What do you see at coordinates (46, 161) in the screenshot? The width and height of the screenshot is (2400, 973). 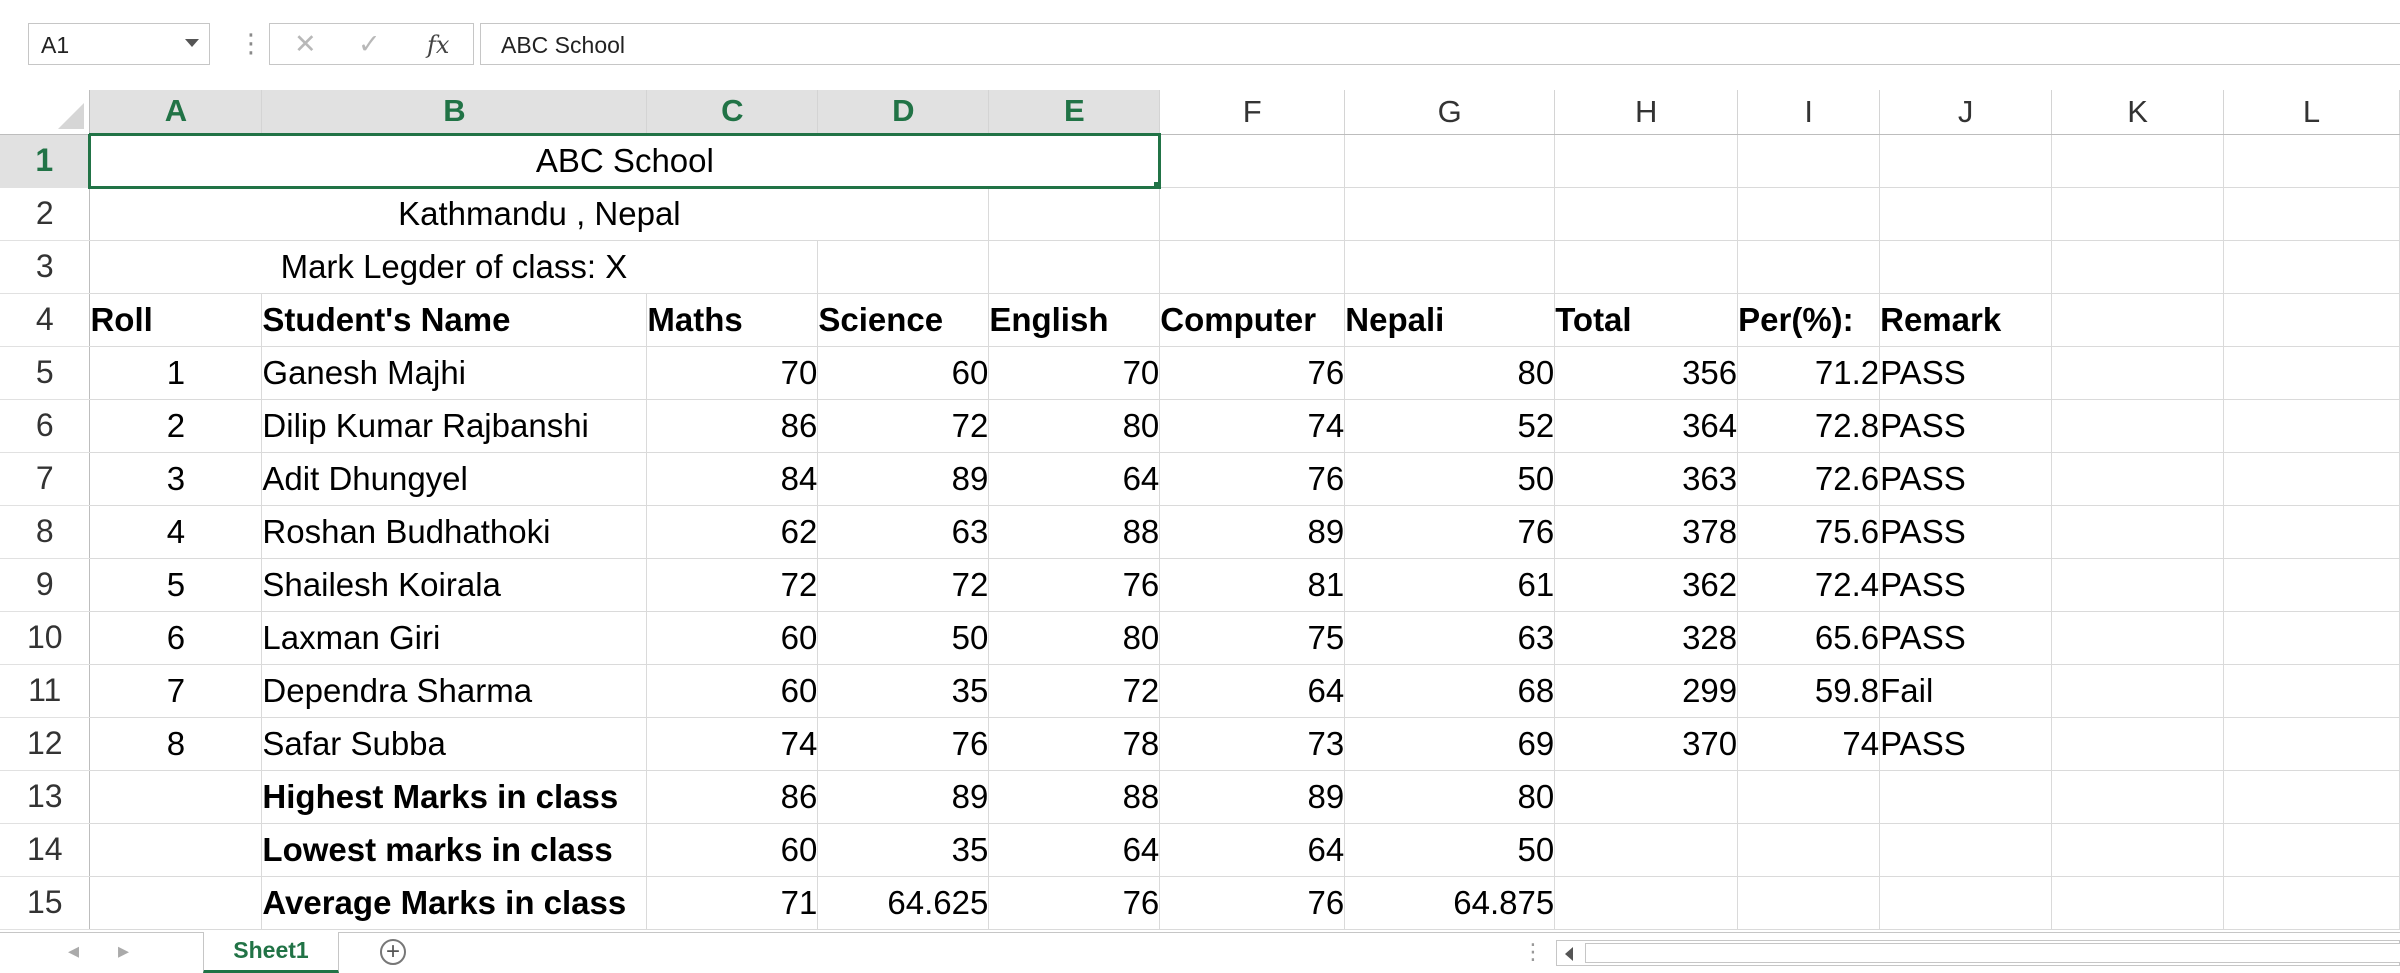 I see `row-header-1: 1` at bounding box center [46, 161].